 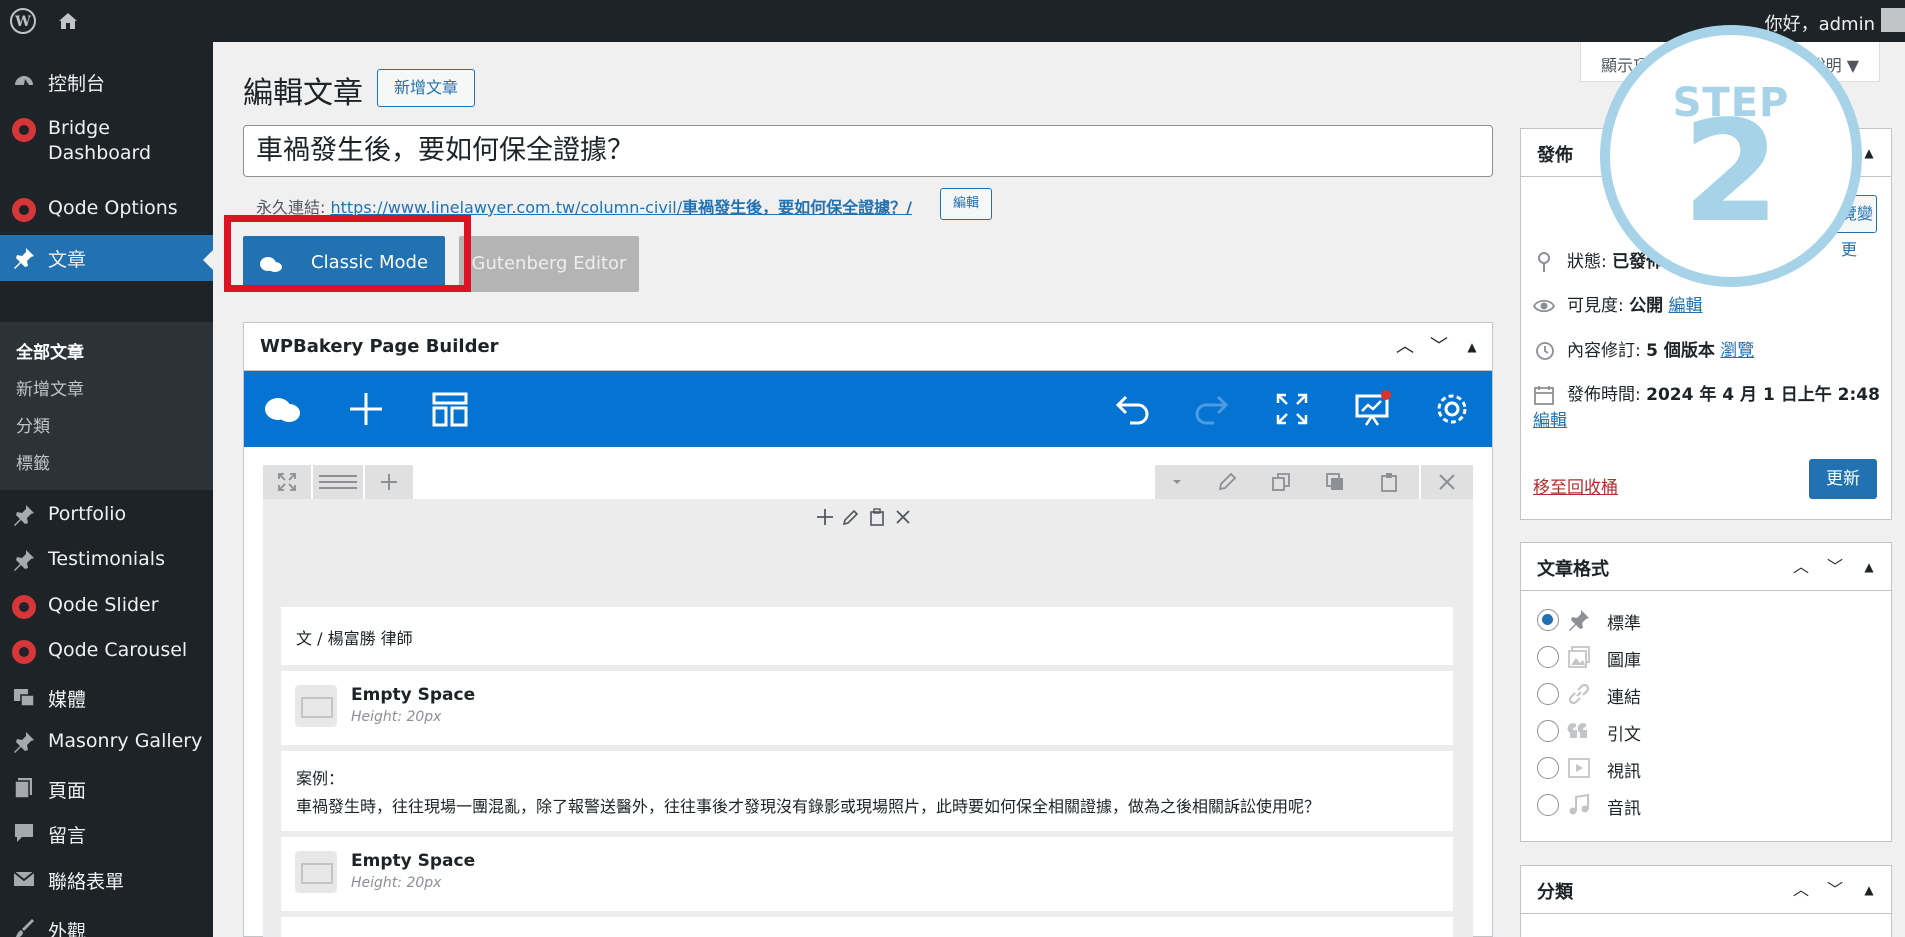 I want to click on sidebar-item-contact-form: 聯絡表單, so click(x=106, y=880).